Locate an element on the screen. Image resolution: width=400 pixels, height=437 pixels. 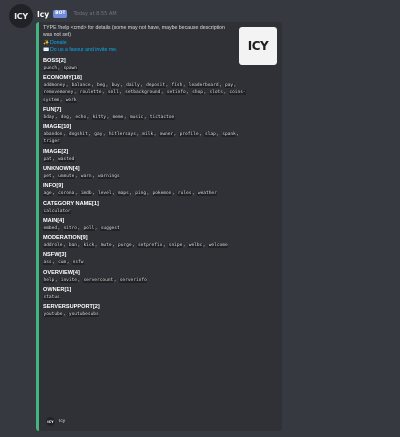
command-code: tictactoe is located at coordinates (162, 117).